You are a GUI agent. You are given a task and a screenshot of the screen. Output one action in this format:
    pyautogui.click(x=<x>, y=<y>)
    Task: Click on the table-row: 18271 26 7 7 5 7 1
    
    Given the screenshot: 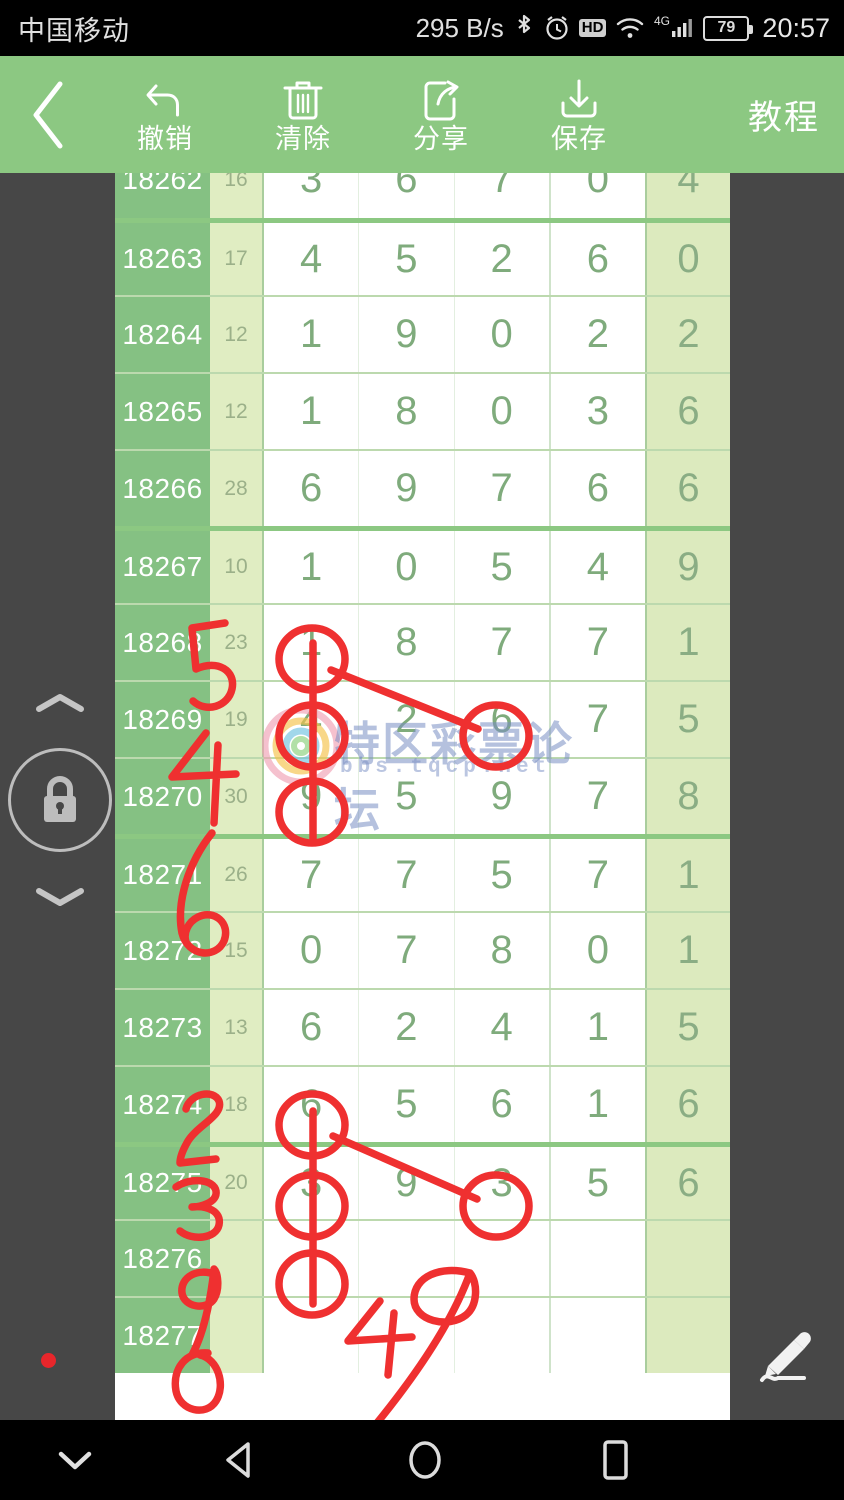 What is the action you would take?
    pyautogui.click(x=422, y=872)
    